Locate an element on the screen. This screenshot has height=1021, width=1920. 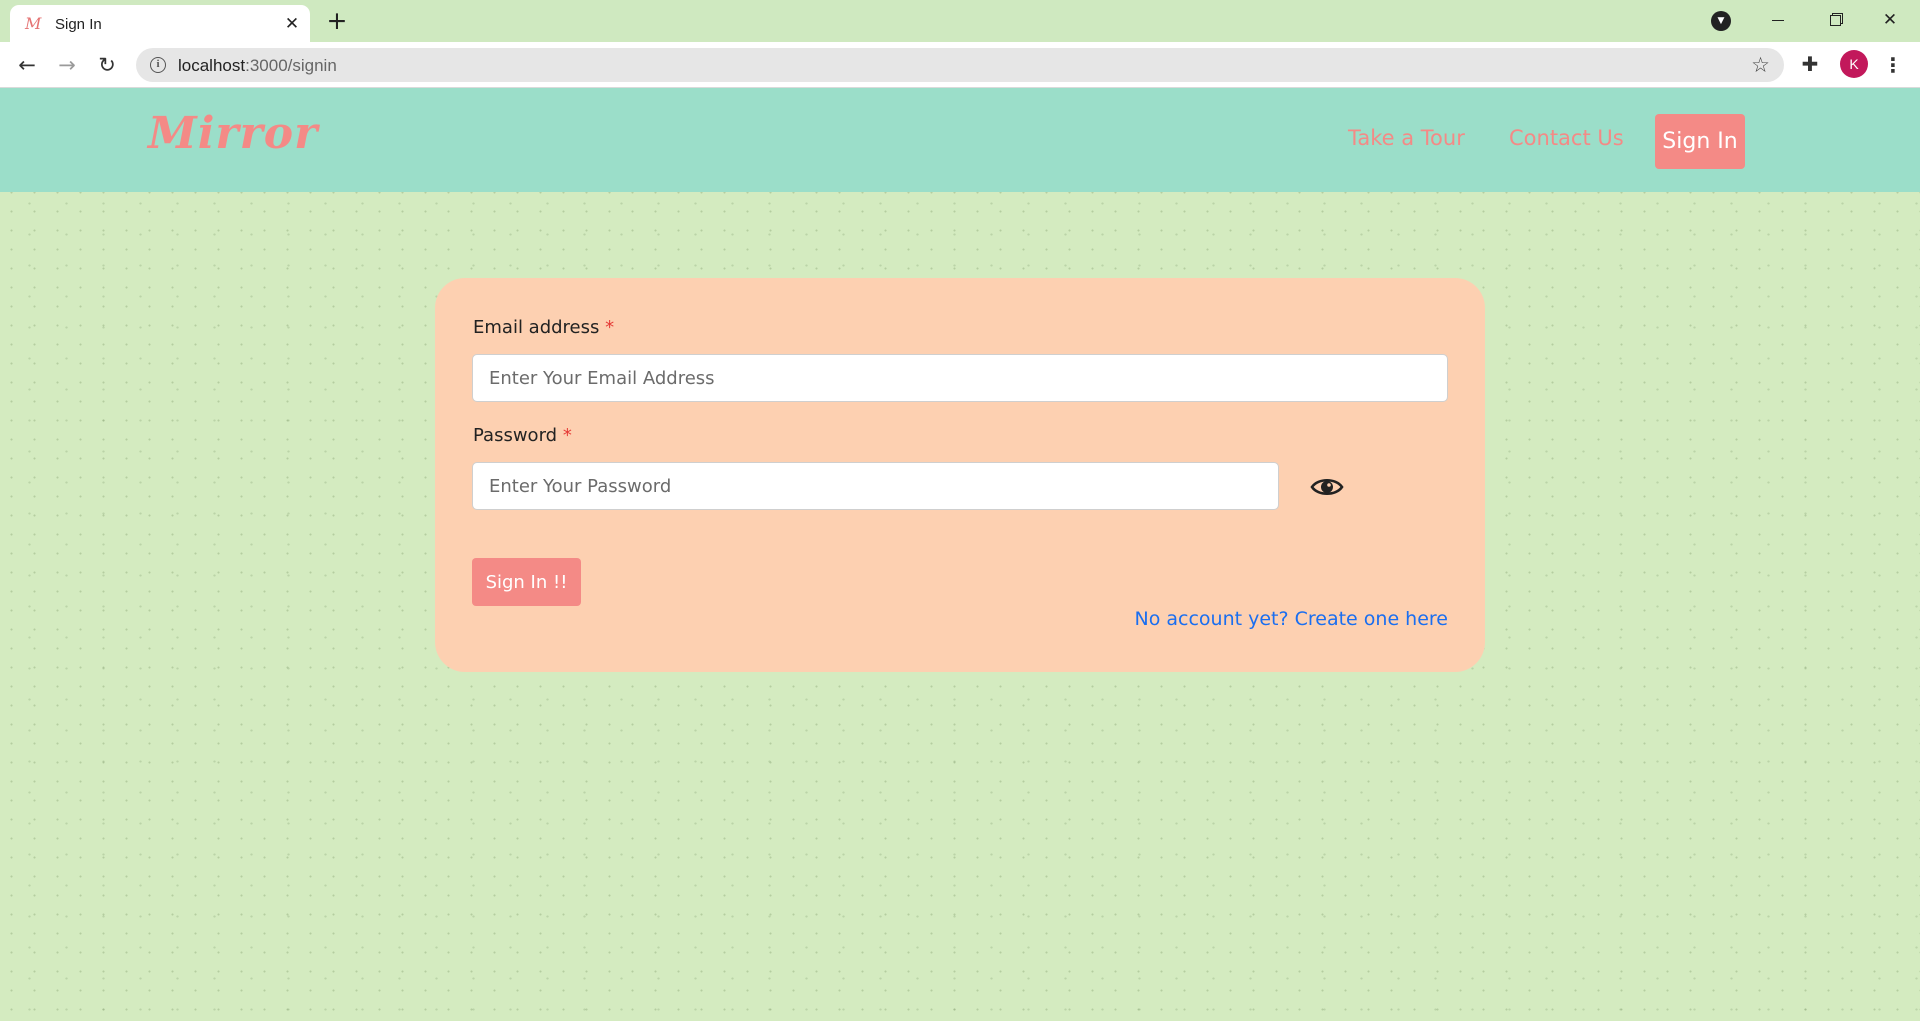
tab-strip: M Sign In ✕ + ▼ ✕ is located at coordinates (960, 21).